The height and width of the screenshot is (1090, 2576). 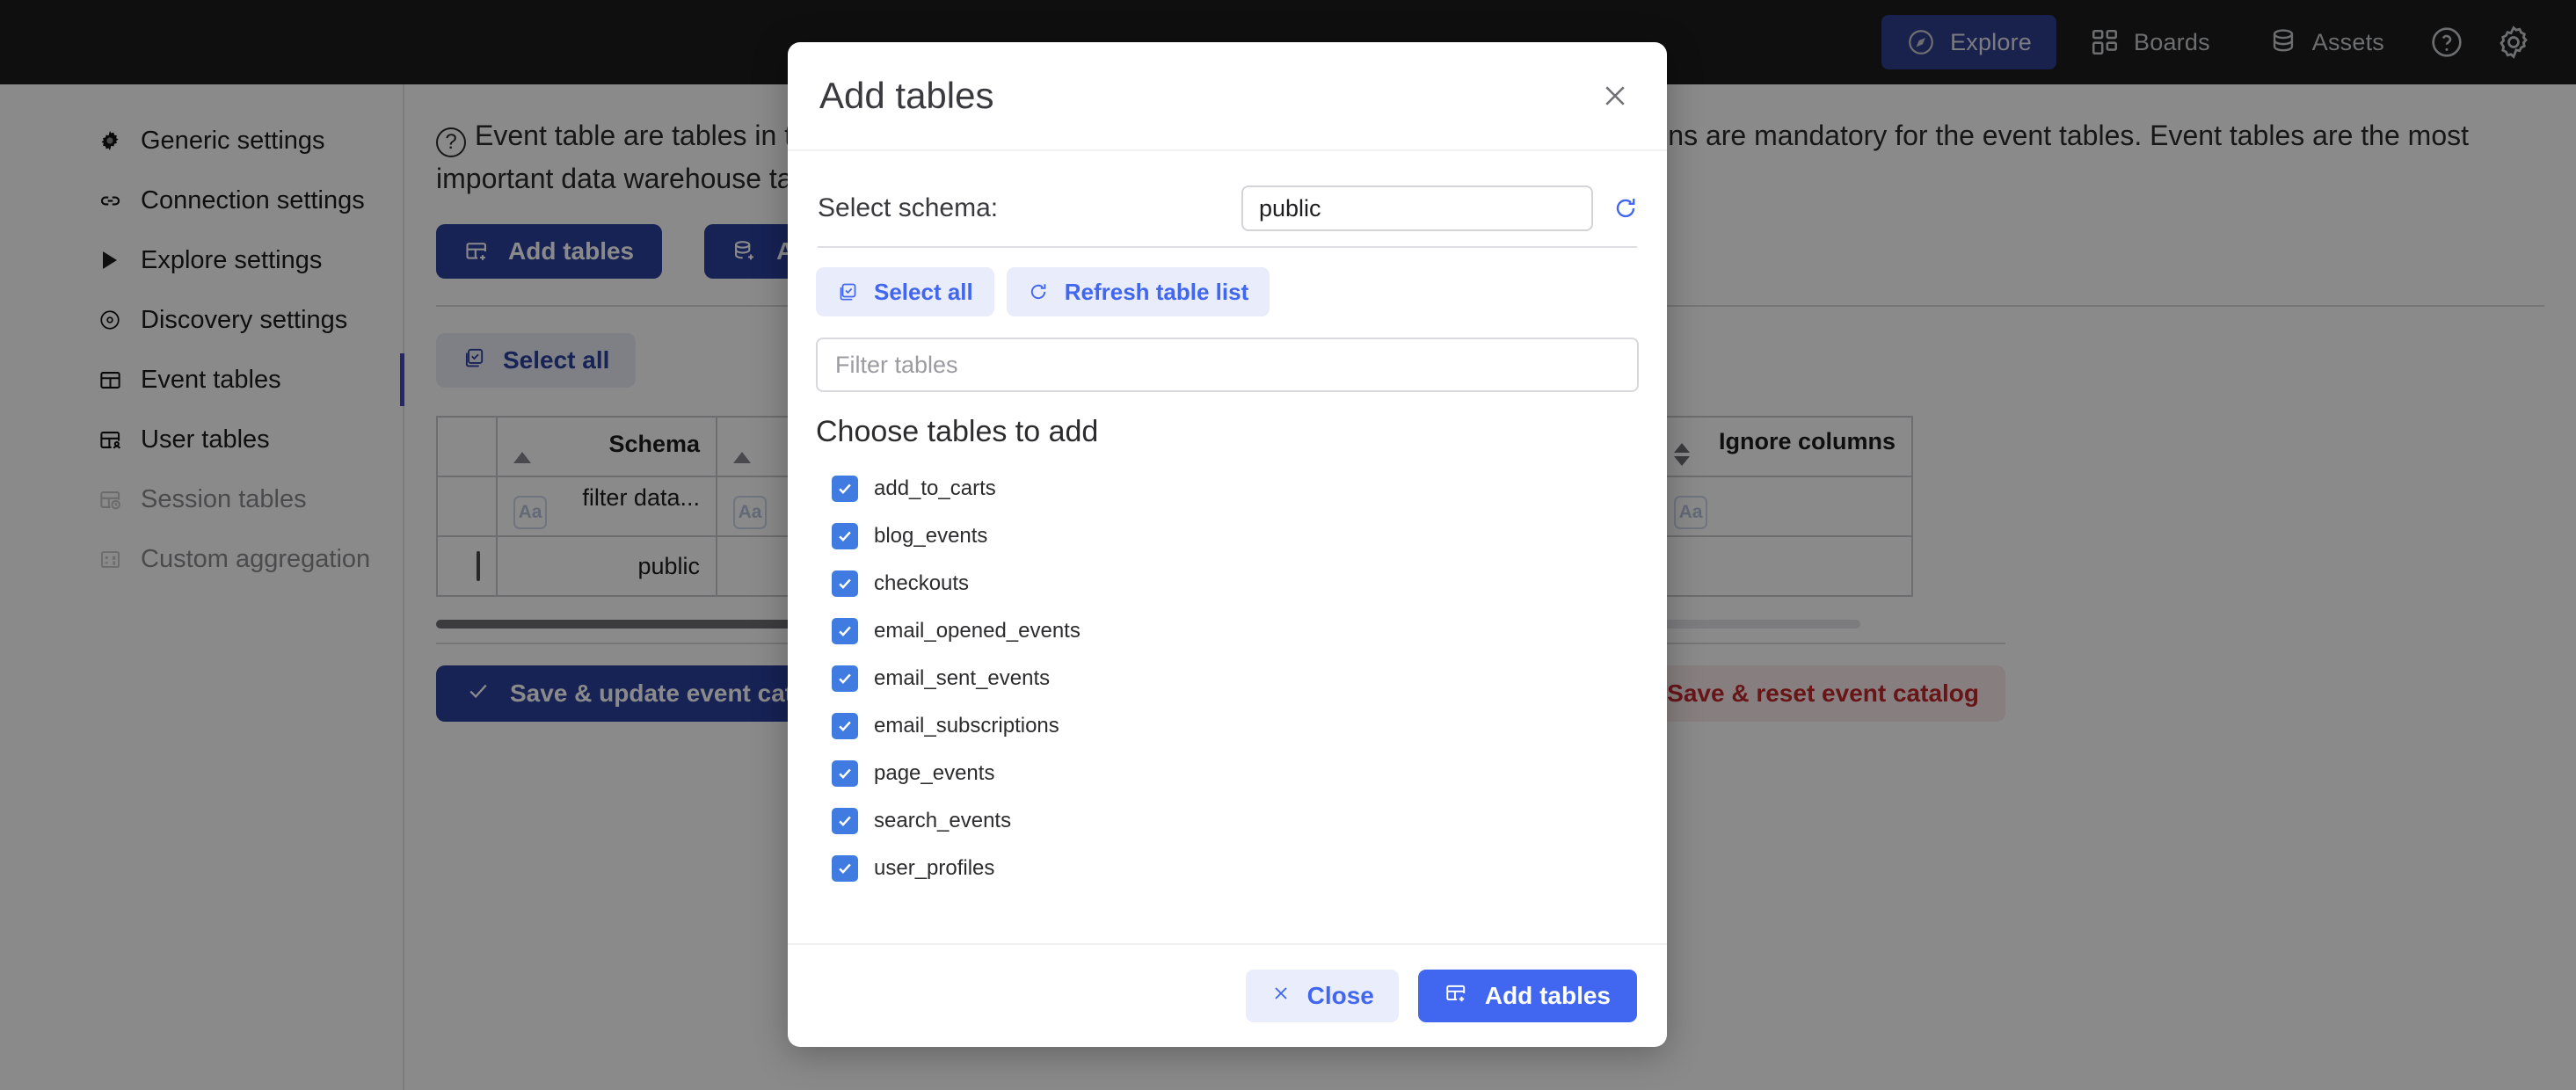 I want to click on choose-tables-heading: Choose tables to add, so click(x=957, y=431).